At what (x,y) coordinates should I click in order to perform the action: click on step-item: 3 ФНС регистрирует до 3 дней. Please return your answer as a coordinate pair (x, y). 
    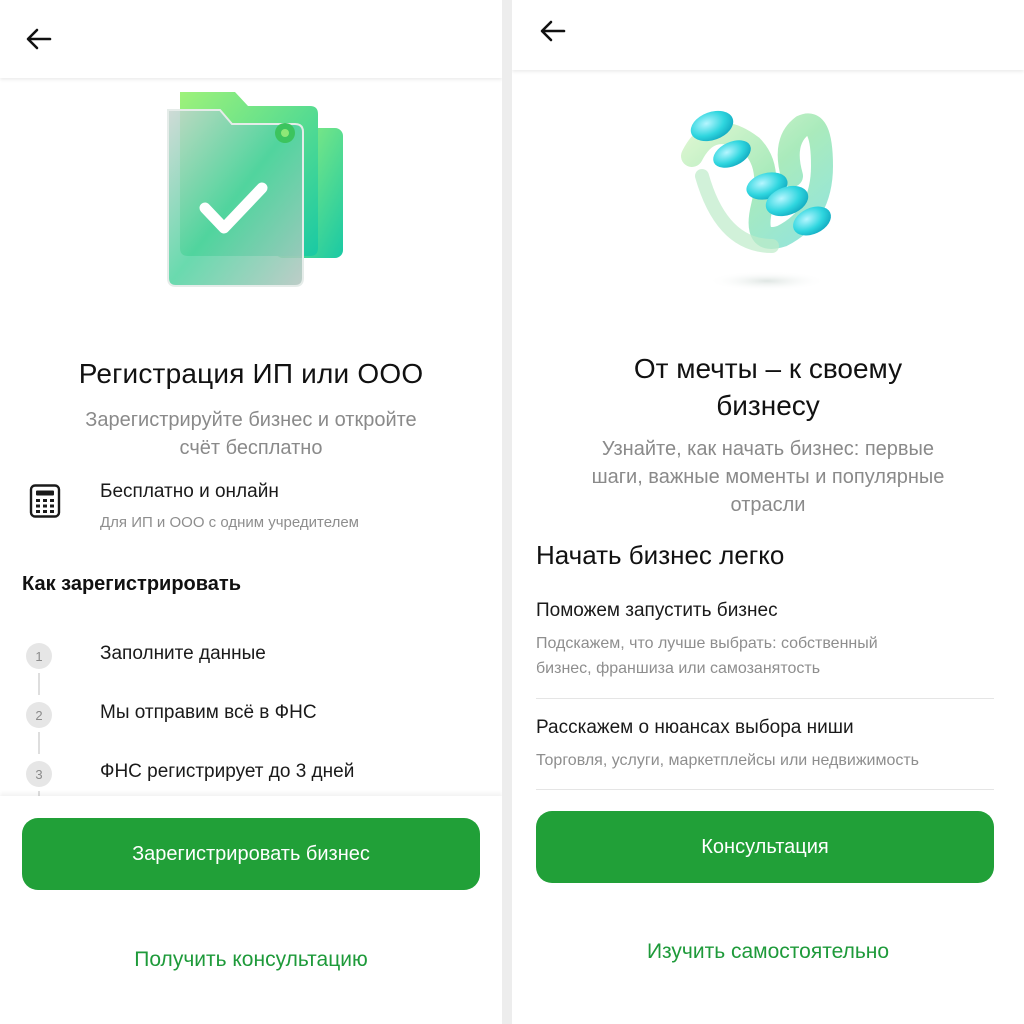
    Looking at the image, I should click on (252, 775).